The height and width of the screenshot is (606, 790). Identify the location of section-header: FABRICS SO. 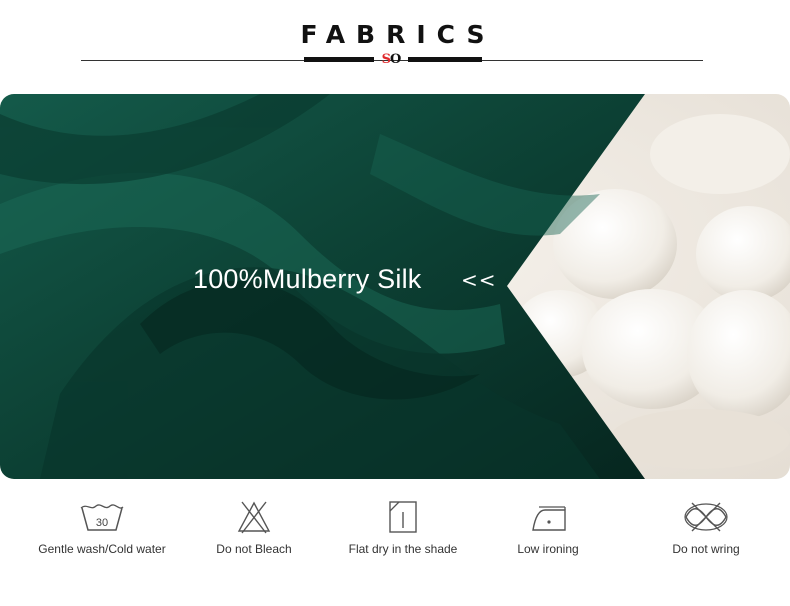
(395, 40).